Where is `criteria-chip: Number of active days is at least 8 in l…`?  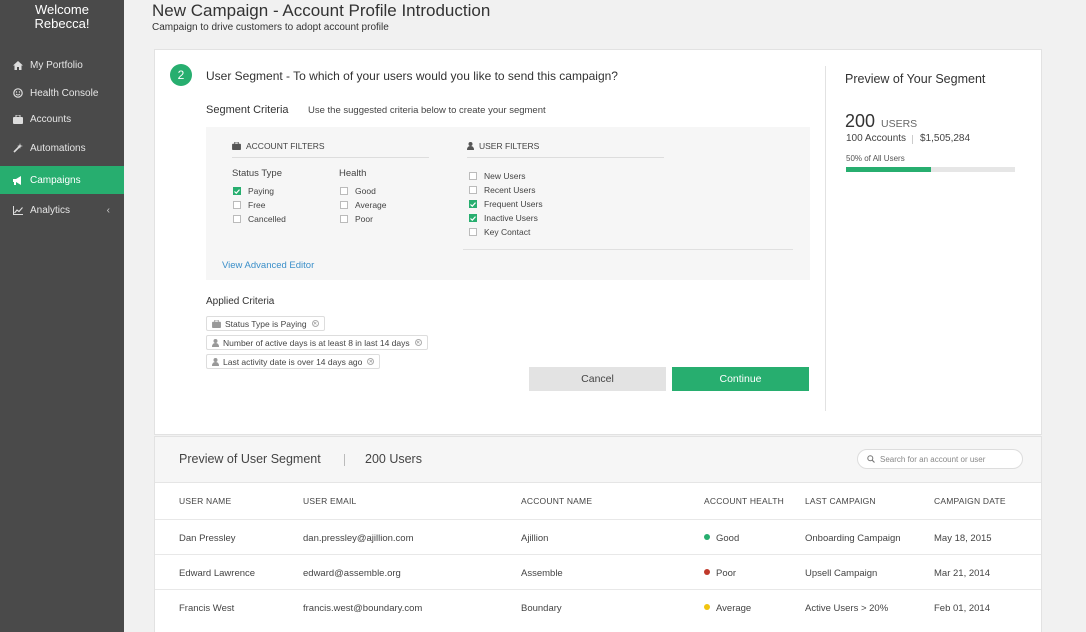
criteria-chip: Number of active days is at least 8 in l… is located at coordinates (317, 342).